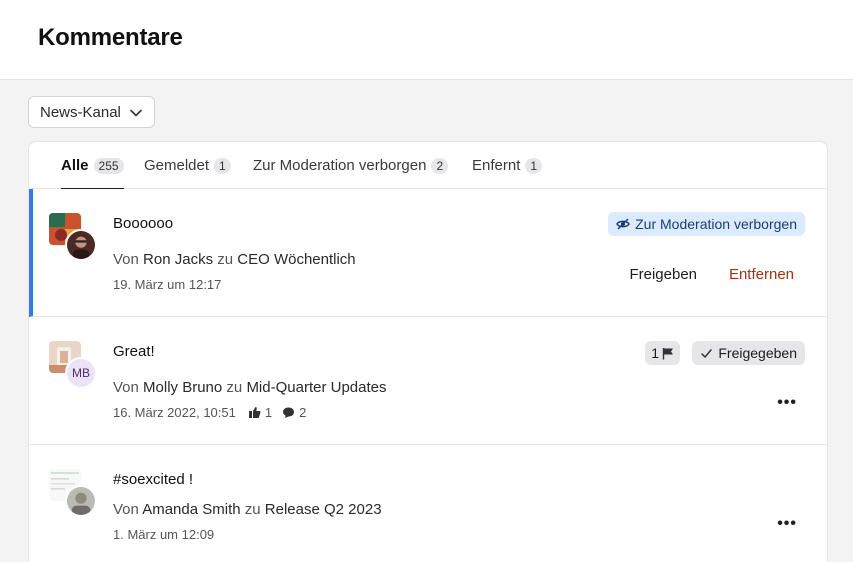 Image resolution: width=853 pixels, height=562 pixels. Describe the element at coordinates (110, 37) in the screenshot. I see `page-title: Kommentare` at that location.